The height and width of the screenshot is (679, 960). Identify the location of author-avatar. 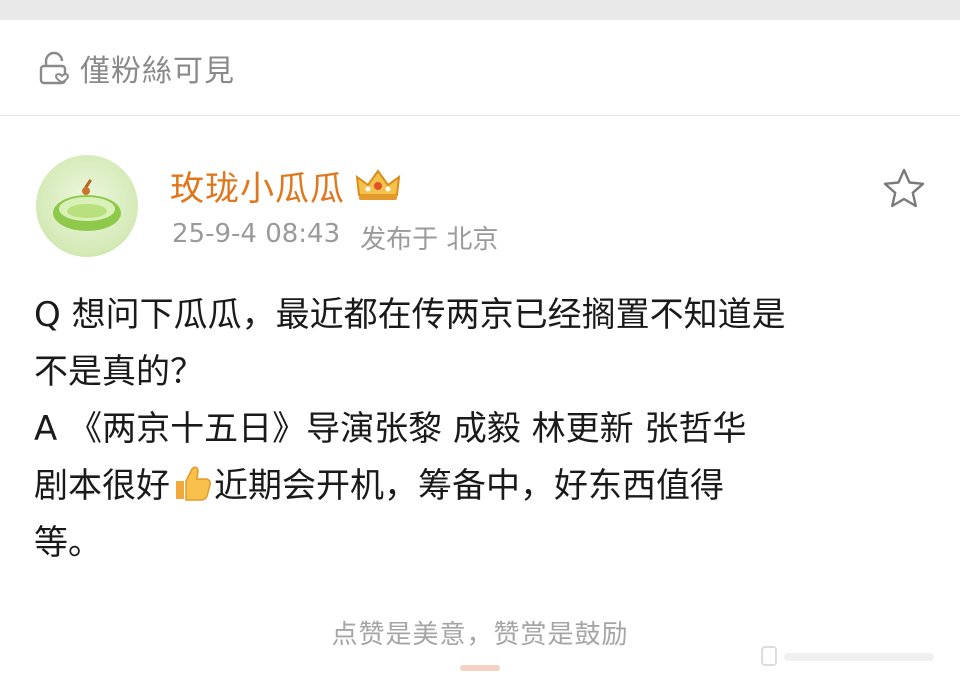
(87, 206).